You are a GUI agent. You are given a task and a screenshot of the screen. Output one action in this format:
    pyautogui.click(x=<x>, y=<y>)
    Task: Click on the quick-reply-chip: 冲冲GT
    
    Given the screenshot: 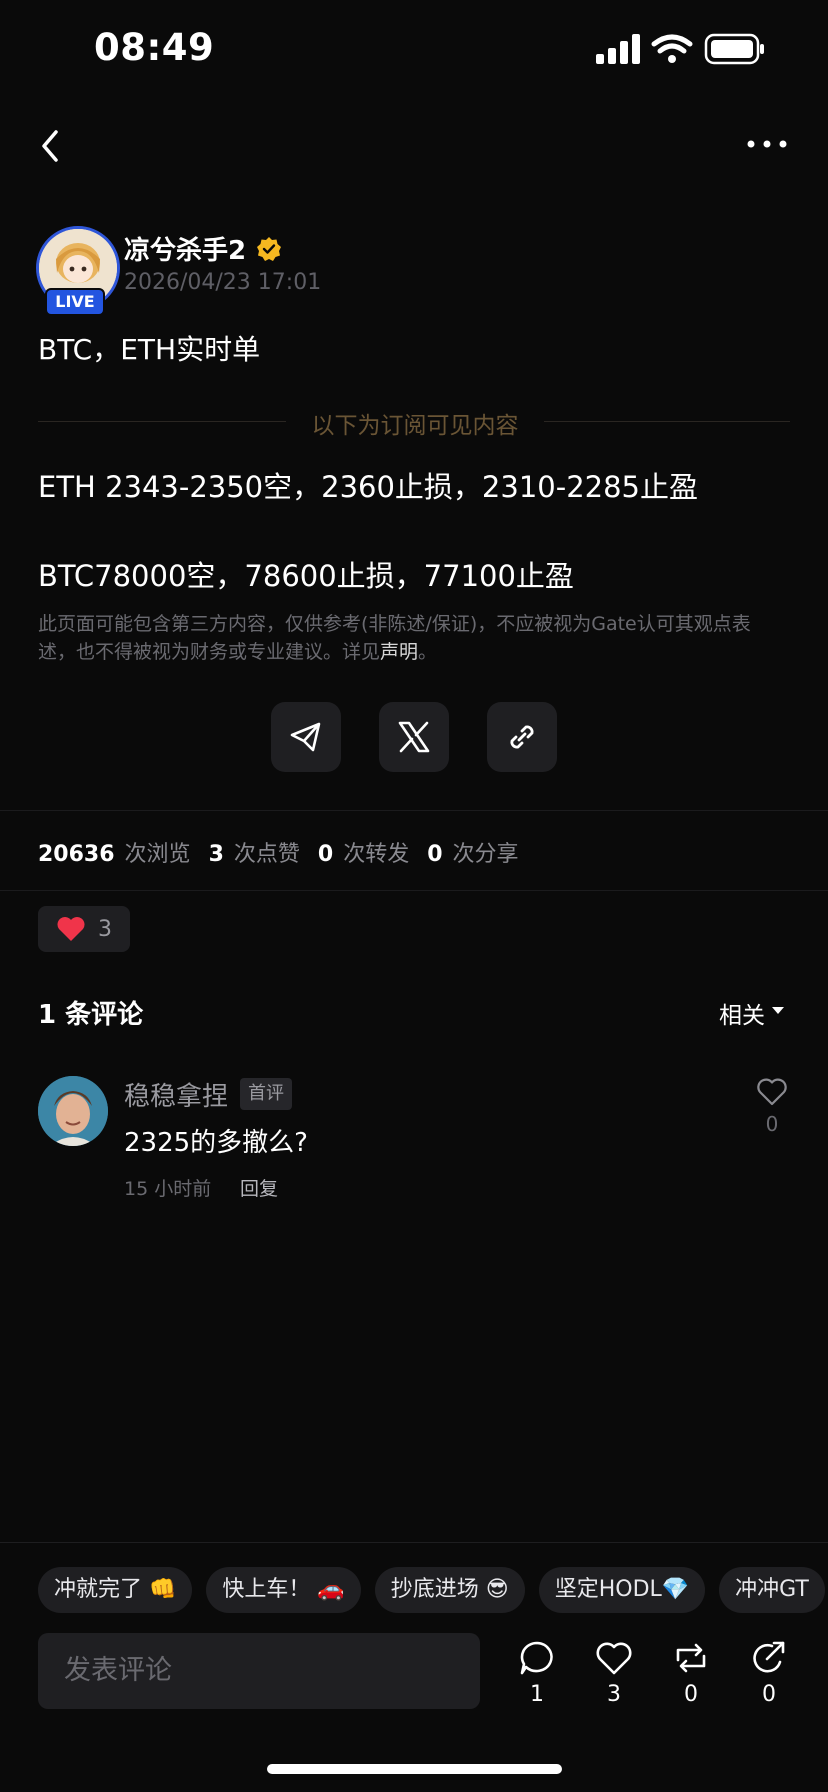 What is the action you would take?
    pyautogui.click(x=772, y=1590)
    